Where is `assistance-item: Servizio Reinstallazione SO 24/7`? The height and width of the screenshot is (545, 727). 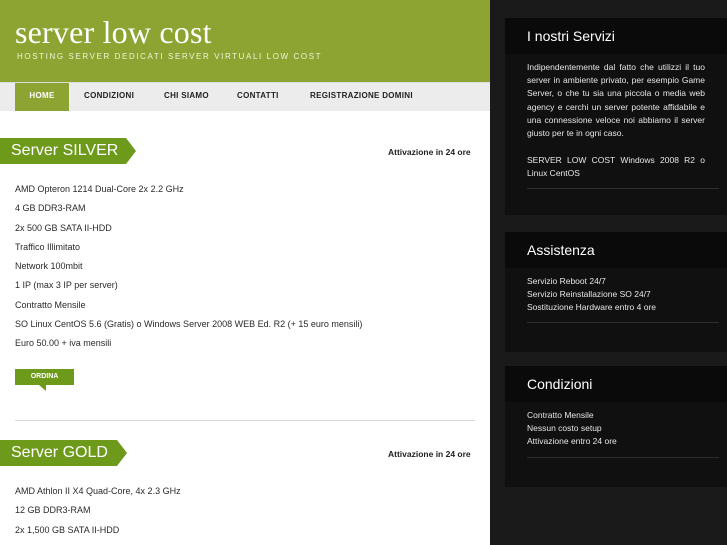
assistance-item: Servizio Reinstallazione SO 24/7 is located at coordinates (589, 294).